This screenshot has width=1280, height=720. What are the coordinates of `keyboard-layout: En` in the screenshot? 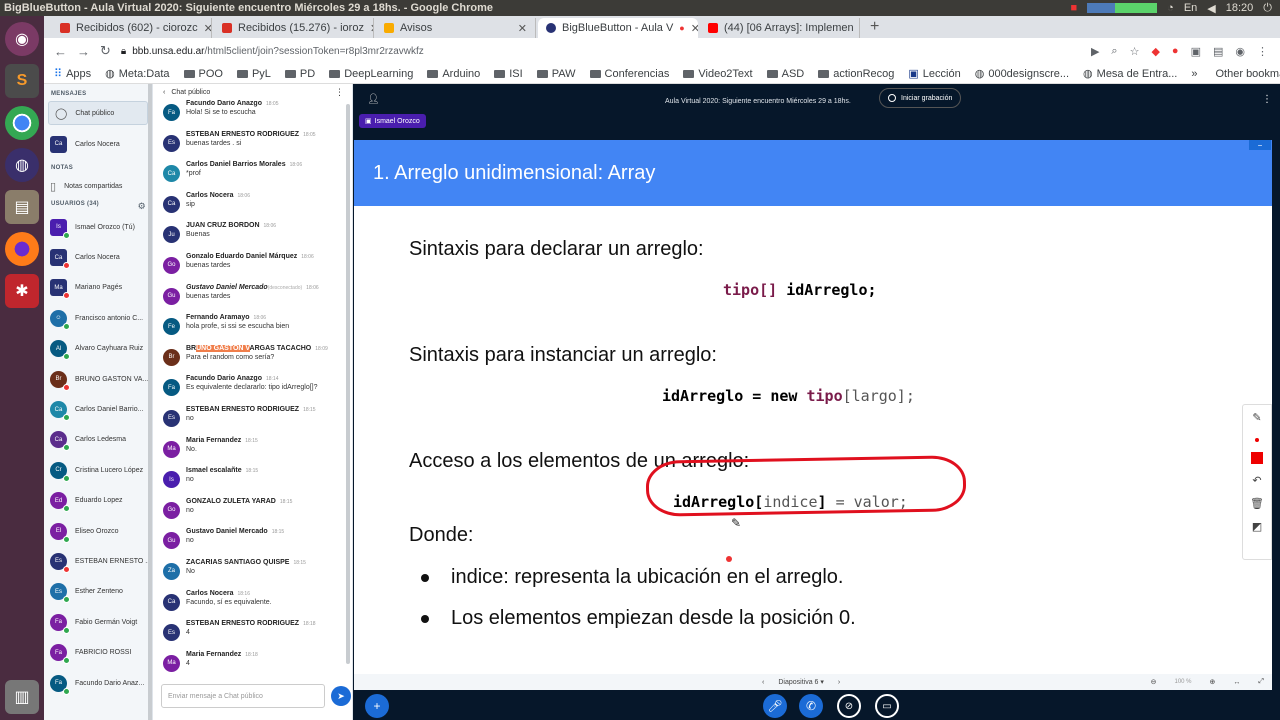 It's located at (1190, 8).